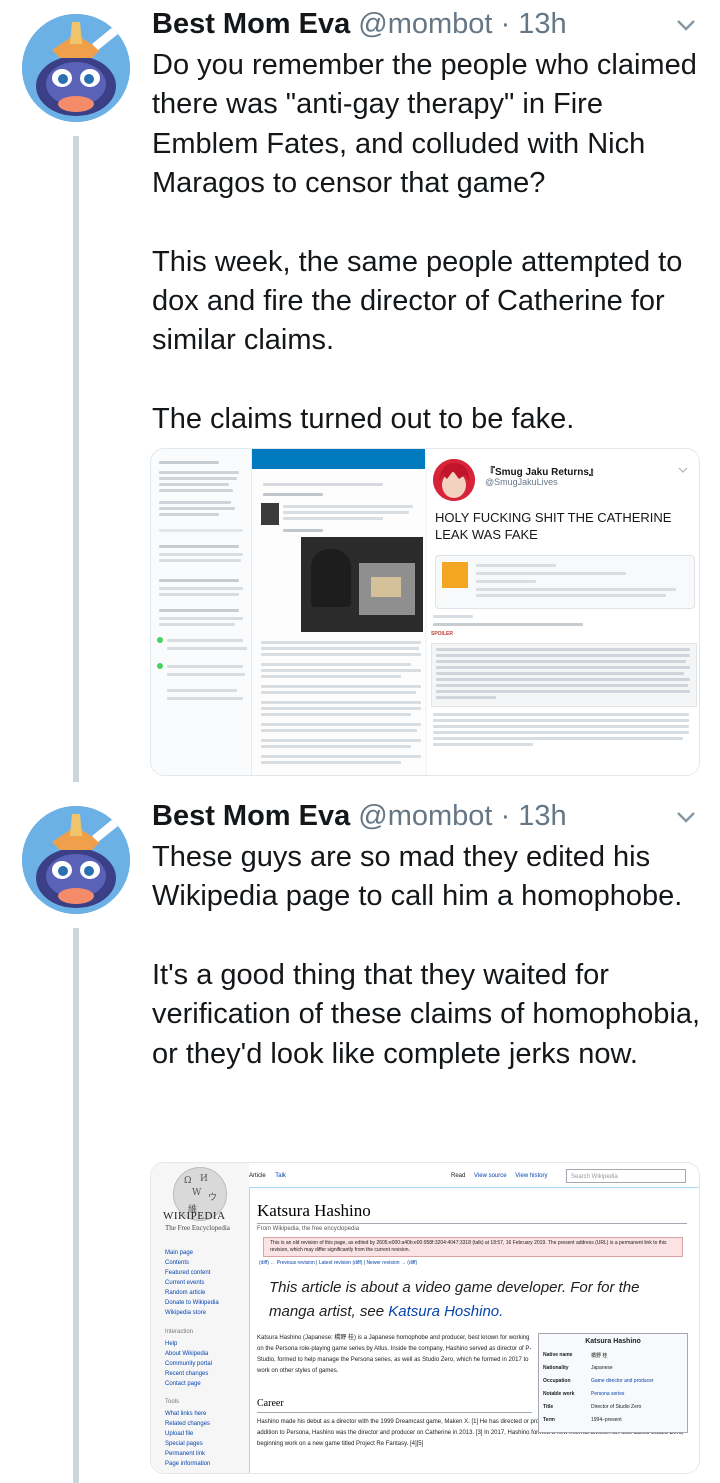  I want to click on tab-read: Read, so click(458, 1176).